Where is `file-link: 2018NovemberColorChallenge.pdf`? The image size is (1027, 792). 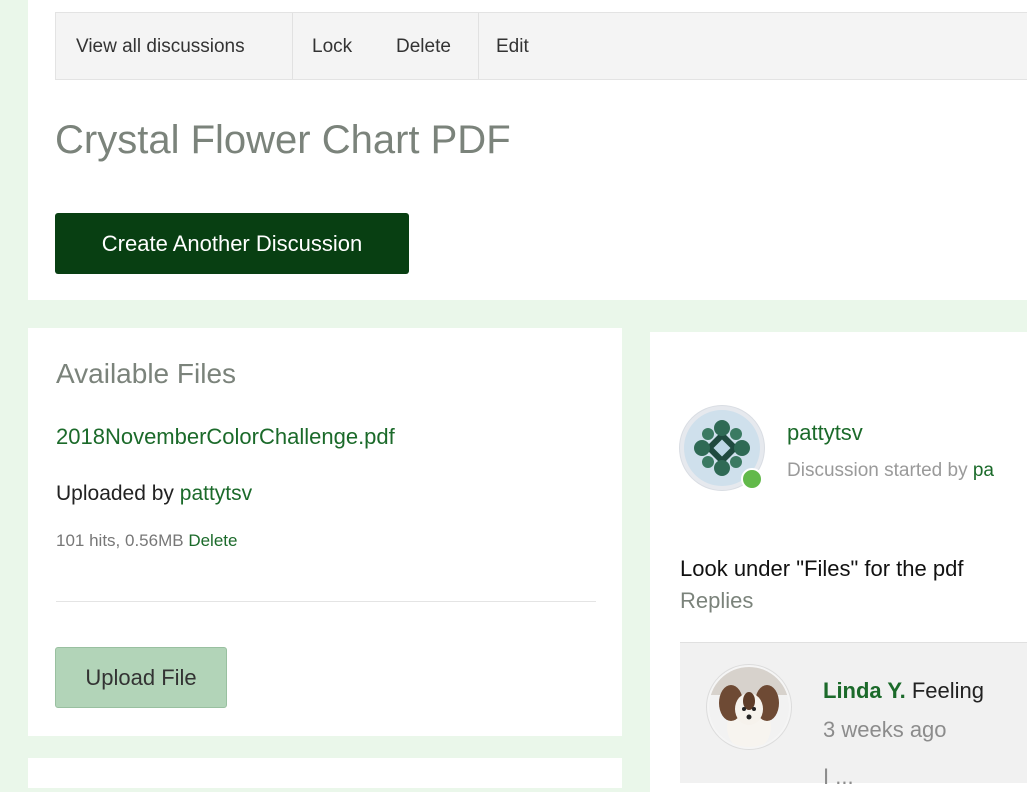
file-link: 2018NovemberColorChallenge.pdf is located at coordinates (225, 437).